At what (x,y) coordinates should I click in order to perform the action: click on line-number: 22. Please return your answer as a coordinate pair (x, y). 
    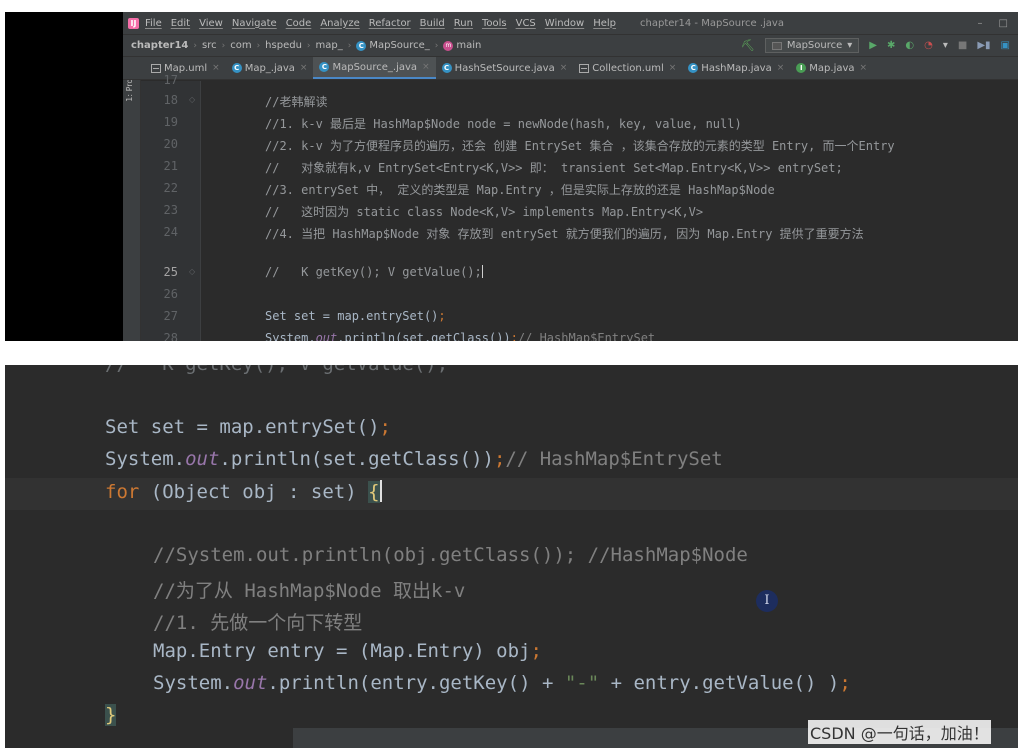
    Looking at the image, I should click on (170, 188).